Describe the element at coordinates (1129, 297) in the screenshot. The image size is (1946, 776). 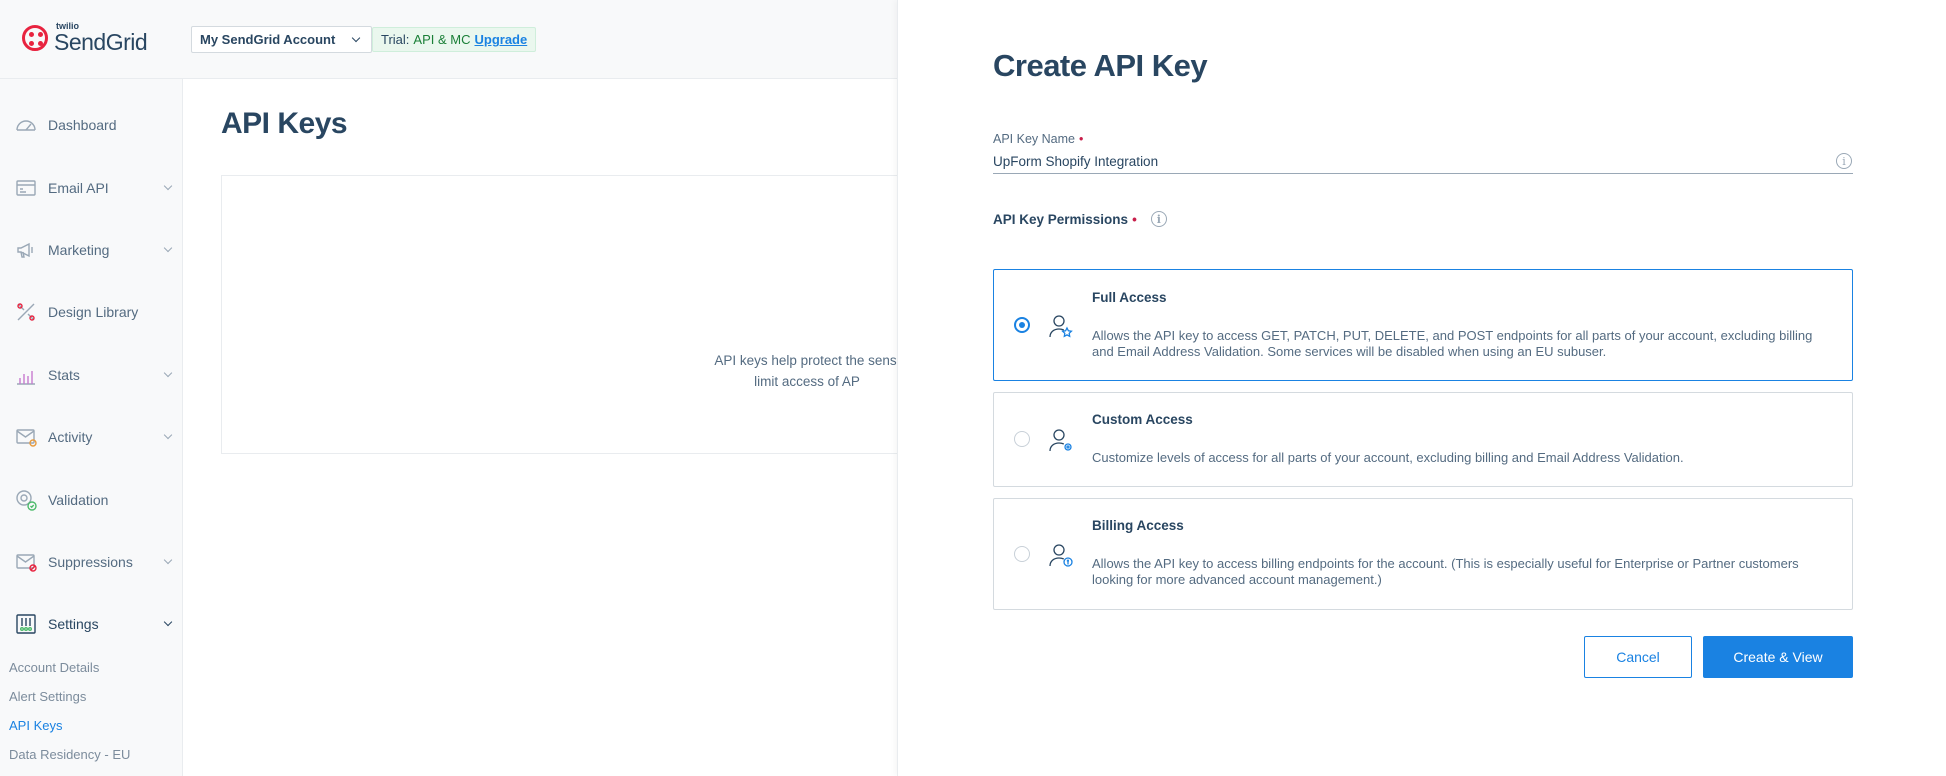
I see `option-title: Full Access` at that location.